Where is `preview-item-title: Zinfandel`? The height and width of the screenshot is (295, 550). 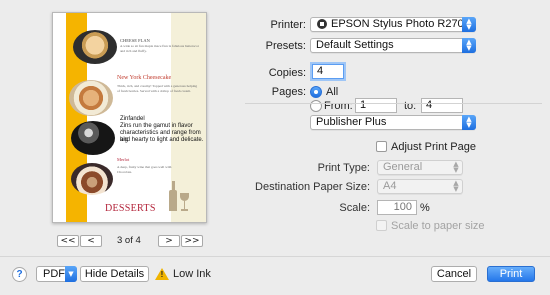 preview-item-title: Zinfandel is located at coordinates (132, 119).